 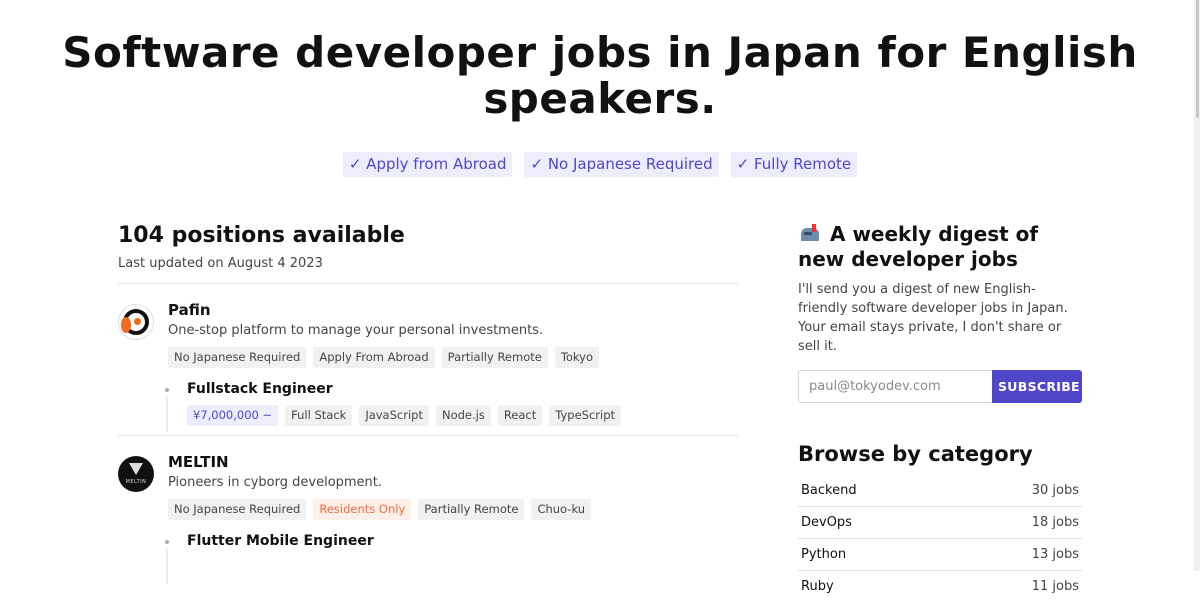 What do you see at coordinates (940, 491) in the screenshot?
I see `category-row-backend: Backend 30 jobs` at bounding box center [940, 491].